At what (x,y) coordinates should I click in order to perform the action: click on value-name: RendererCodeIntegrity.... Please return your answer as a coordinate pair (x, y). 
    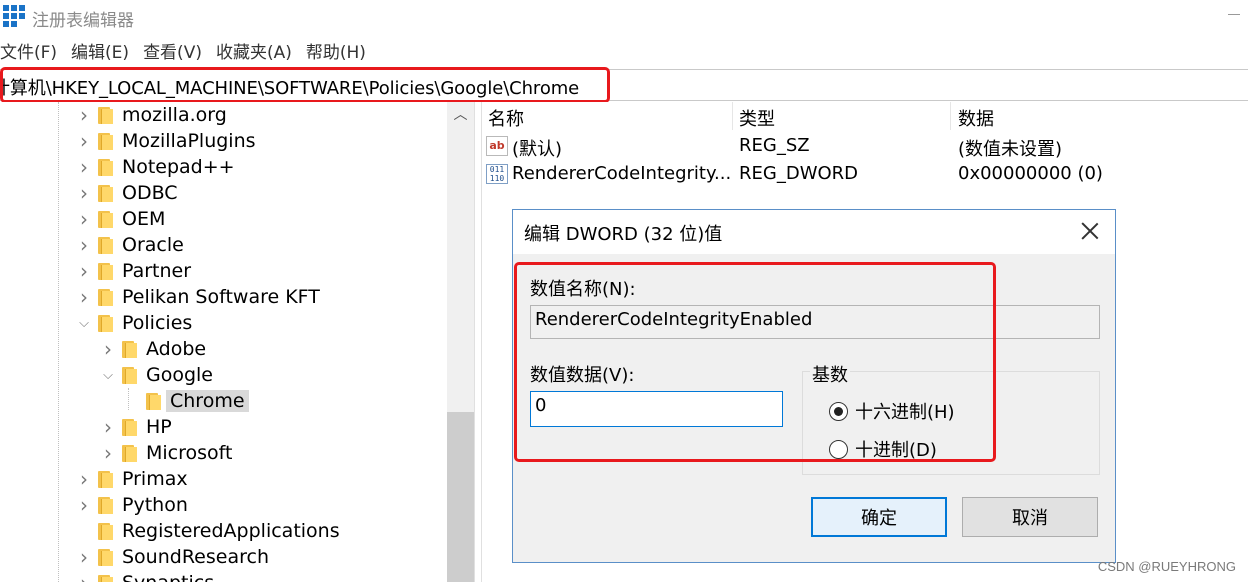
    Looking at the image, I should click on (622, 173).